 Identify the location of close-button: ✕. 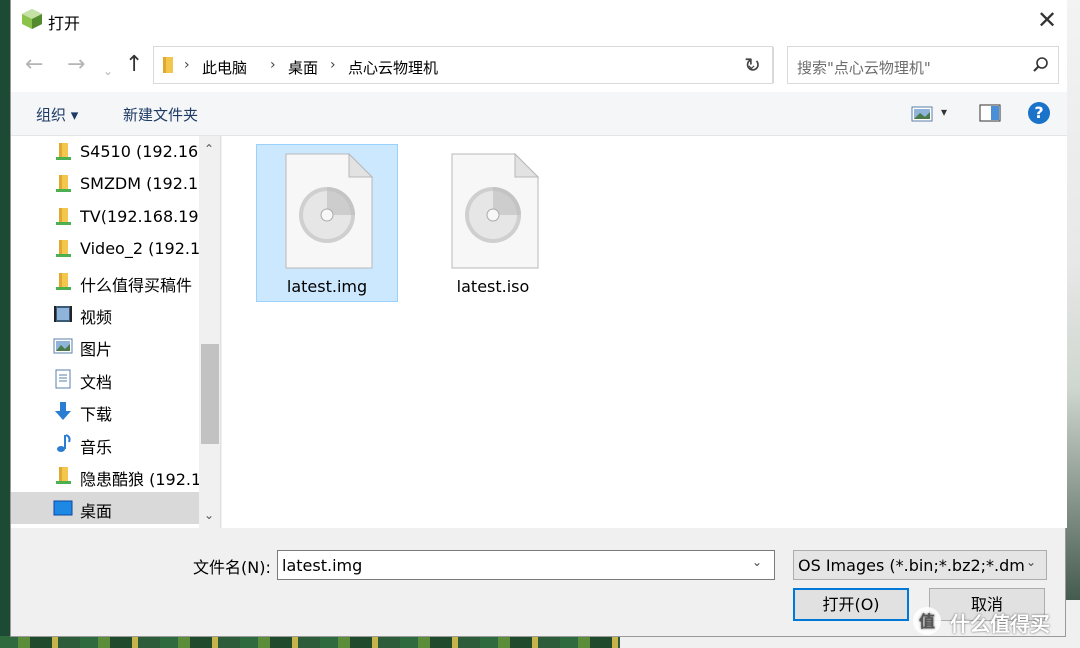
(1047, 21).